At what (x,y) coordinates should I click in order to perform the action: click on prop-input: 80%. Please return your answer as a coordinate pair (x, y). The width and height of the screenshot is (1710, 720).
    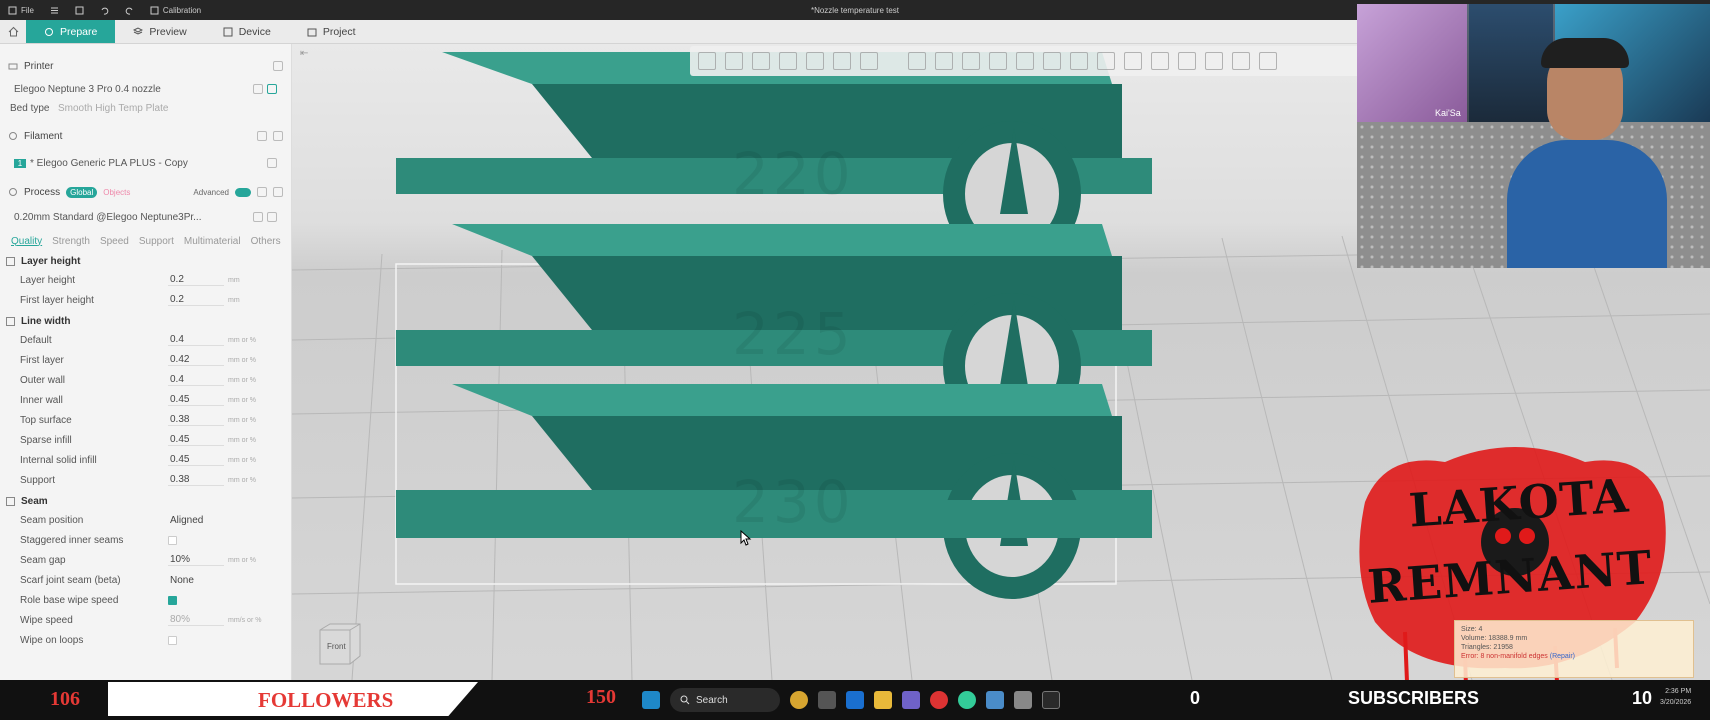
    Looking at the image, I should click on (196, 620).